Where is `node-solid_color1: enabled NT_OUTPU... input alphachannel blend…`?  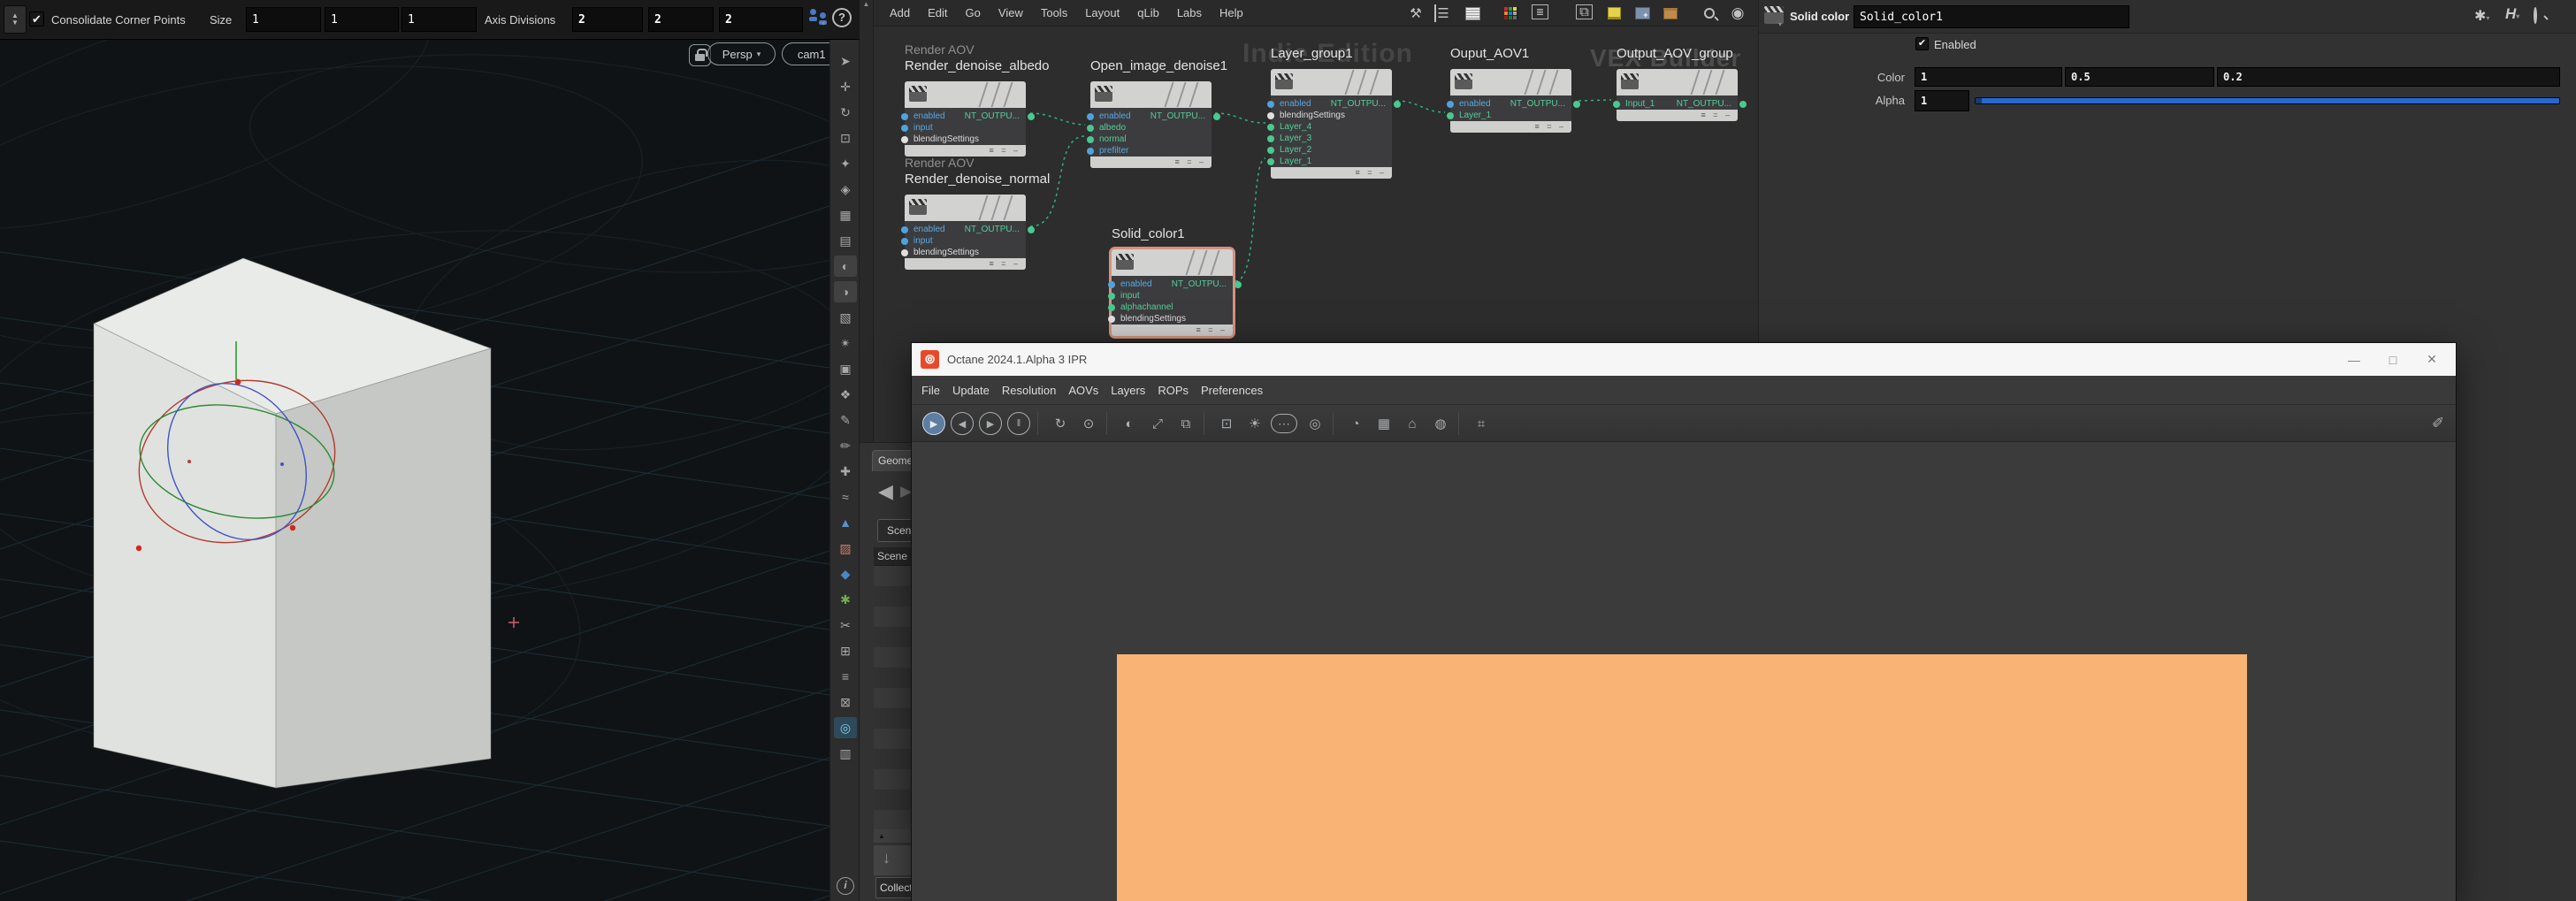
node-solid_color1: enabled NT_OUTPU... input alphachannel blend… is located at coordinates (1175, 292).